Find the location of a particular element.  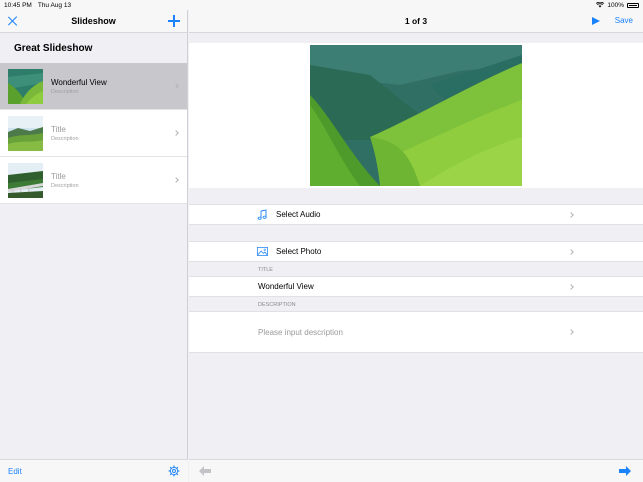

description-section-label: DESCRIPTION is located at coordinates (277, 305).